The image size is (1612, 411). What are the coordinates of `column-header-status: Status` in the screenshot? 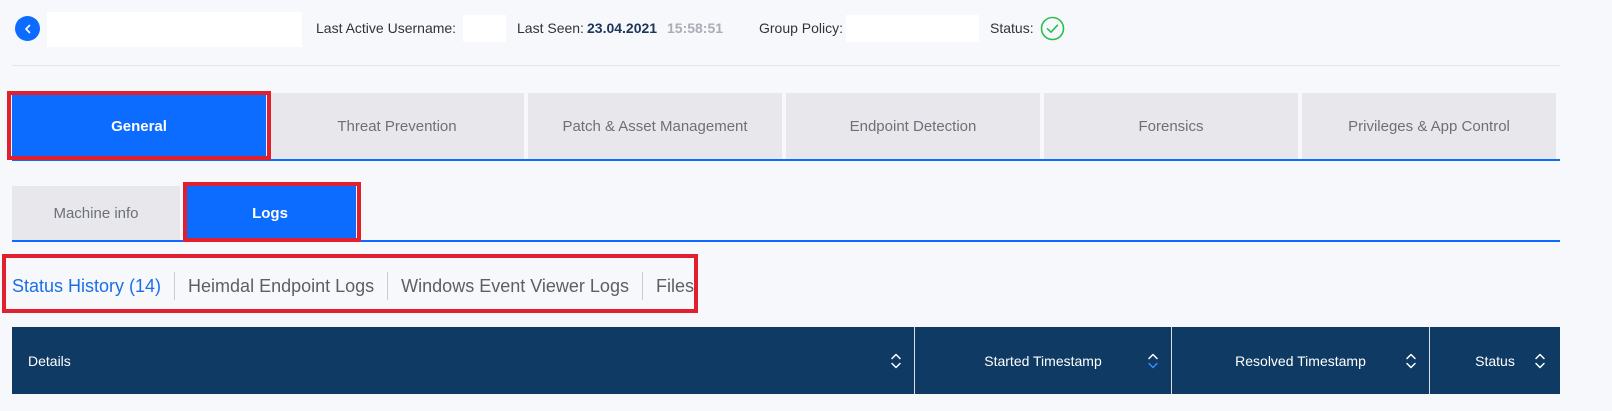 It's located at (1495, 360).